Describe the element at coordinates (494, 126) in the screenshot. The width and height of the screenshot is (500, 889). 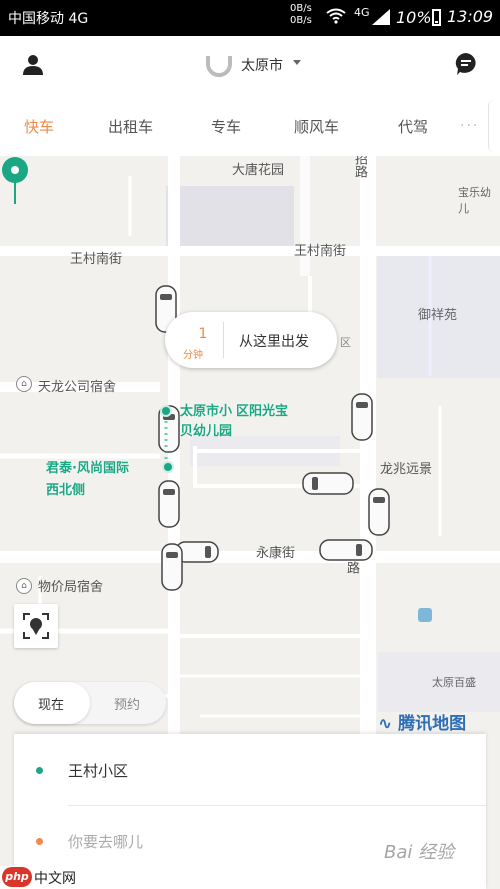
I see `tabs-edge` at that location.